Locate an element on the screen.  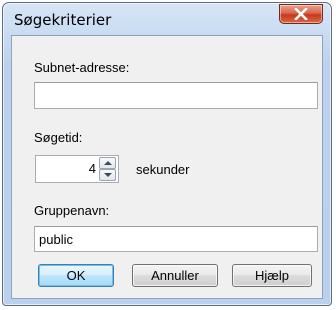
cancel-button: Annuller is located at coordinates (175, 275).